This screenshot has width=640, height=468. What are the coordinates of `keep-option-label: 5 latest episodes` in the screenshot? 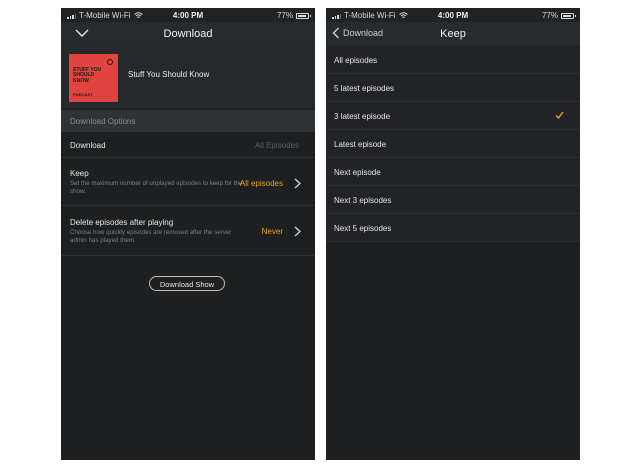 It's located at (364, 88).